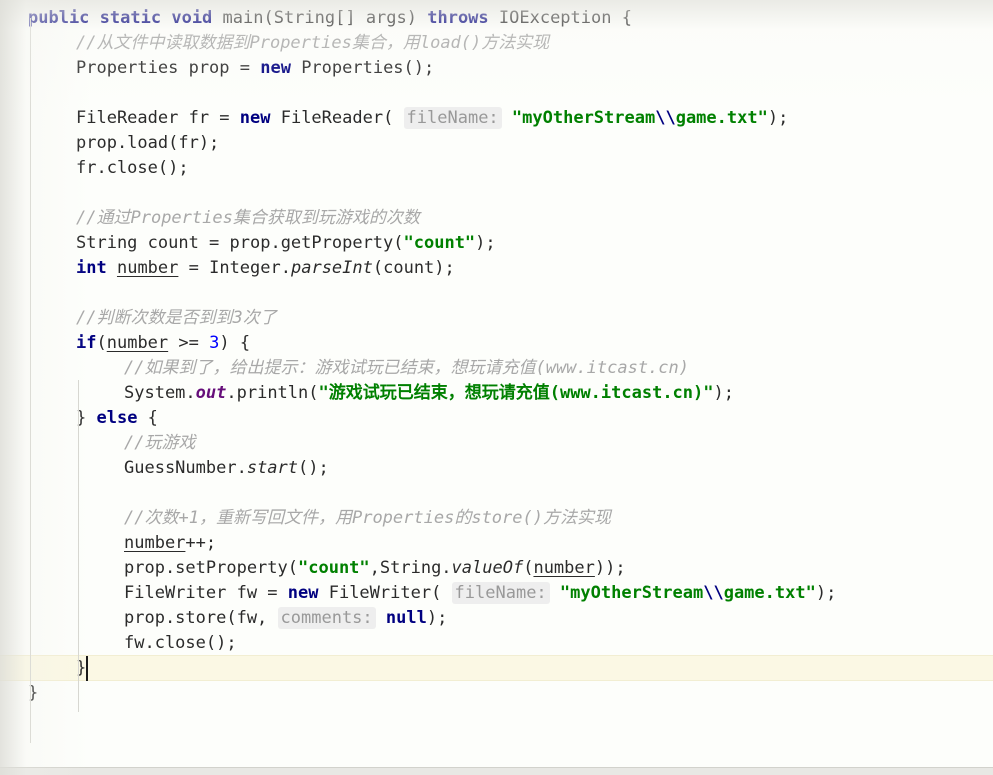 This screenshot has width=993, height=775. Describe the element at coordinates (154, 318) in the screenshot. I see `code-token-cmt: //判断次数是否到到` at that location.